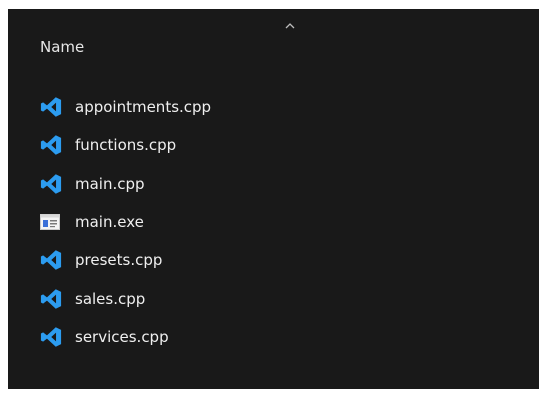 The height and width of the screenshot is (398, 543). Describe the element at coordinates (110, 298) in the screenshot. I see `file-name: sales.cpp` at that location.